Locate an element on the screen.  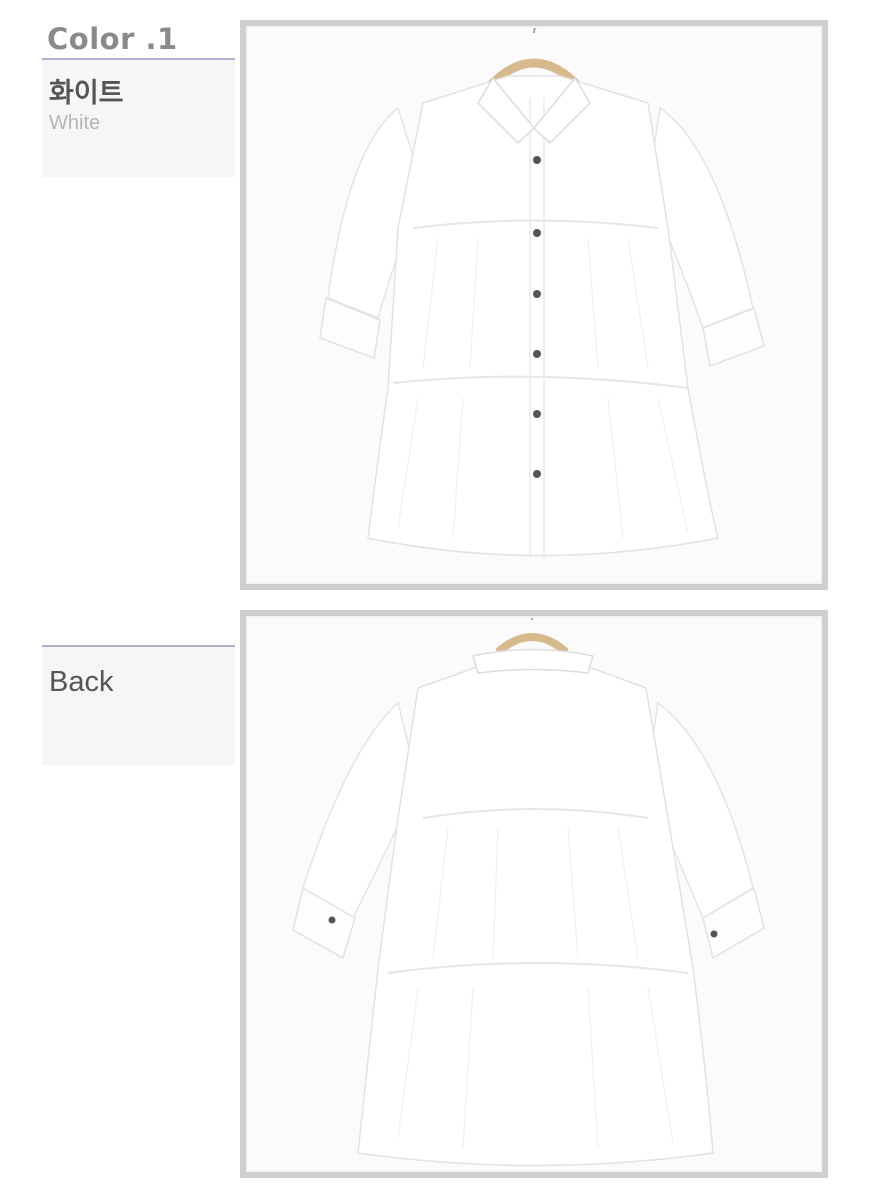
color-name-korean: 화이트 is located at coordinates (86, 93).